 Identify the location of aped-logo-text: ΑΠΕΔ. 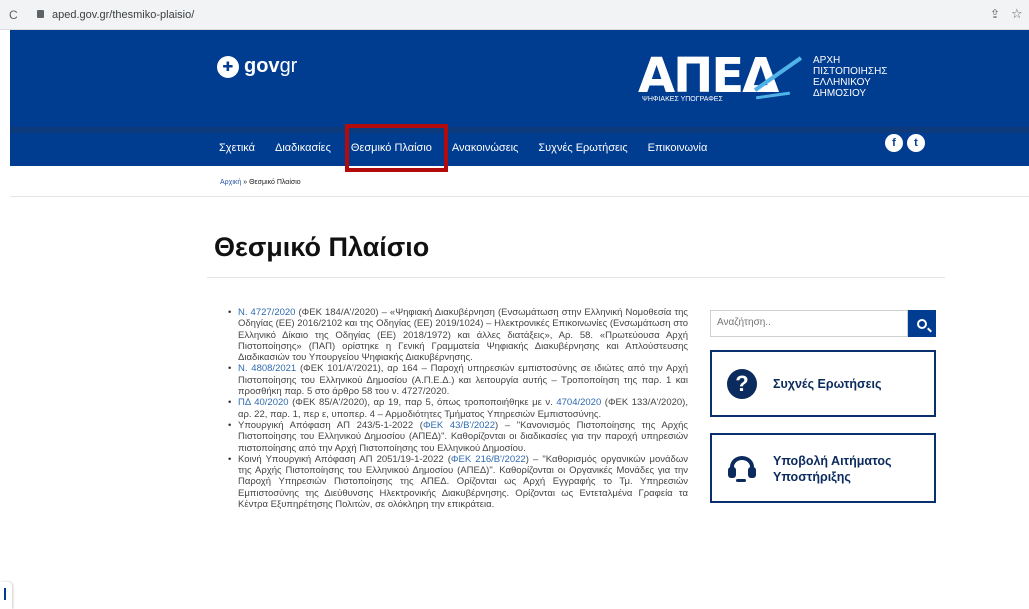
(708, 76).